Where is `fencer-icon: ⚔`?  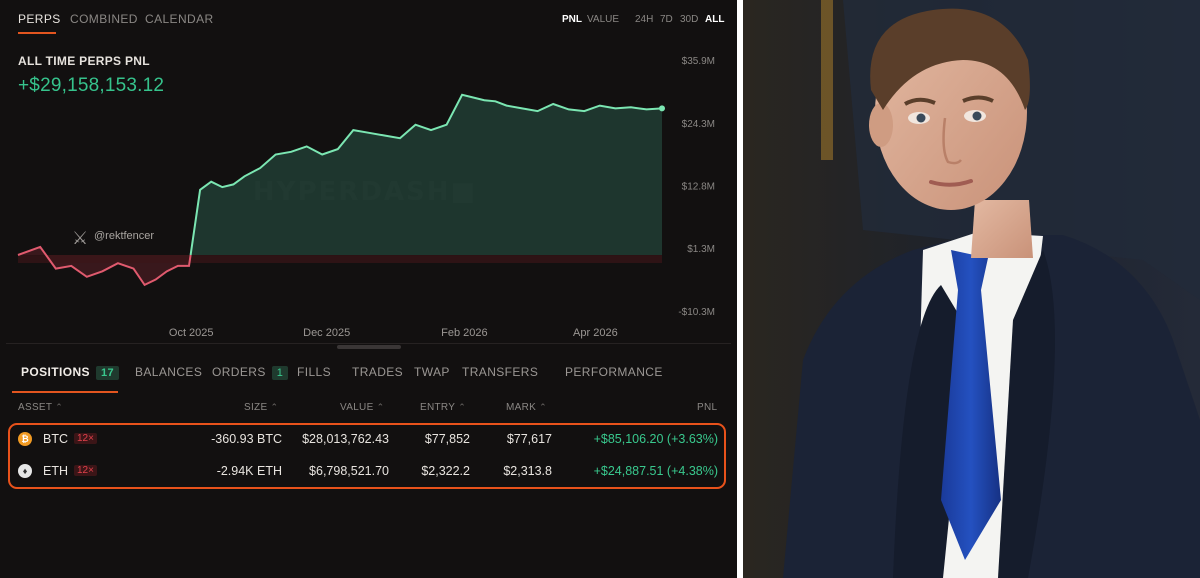 fencer-icon: ⚔ is located at coordinates (80, 238).